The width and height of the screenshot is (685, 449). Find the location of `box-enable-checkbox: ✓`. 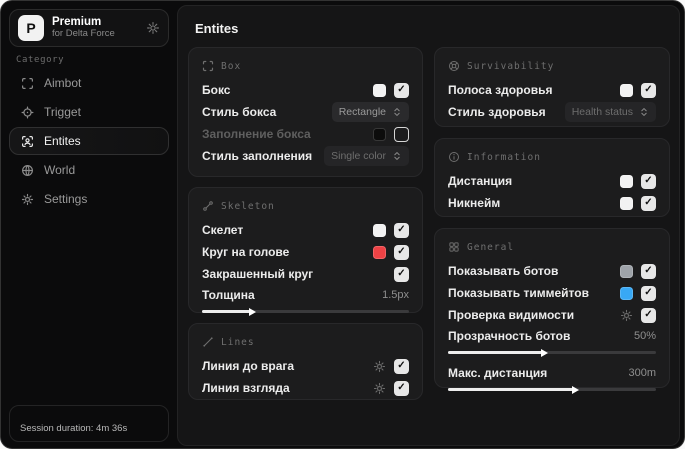

box-enable-checkbox: ✓ is located at coordinates (401, 90).